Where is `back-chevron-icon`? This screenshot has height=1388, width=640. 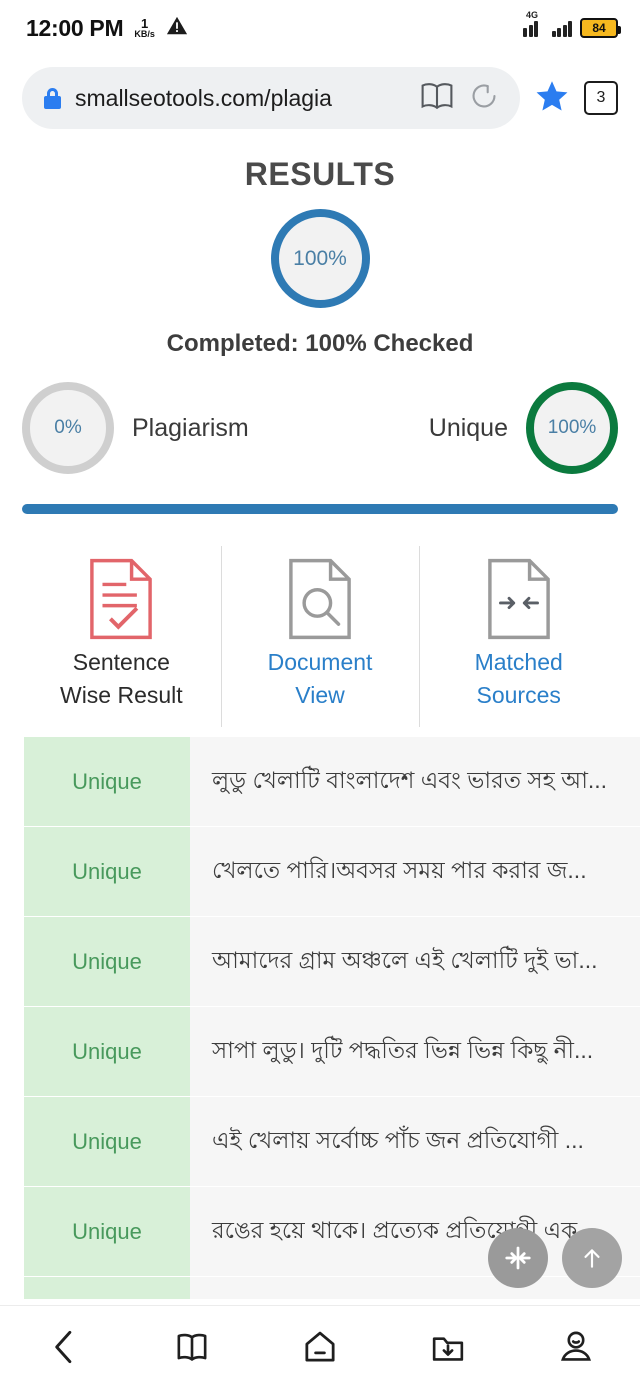
back-chevron-icon is located at coordinates (64, 1347).